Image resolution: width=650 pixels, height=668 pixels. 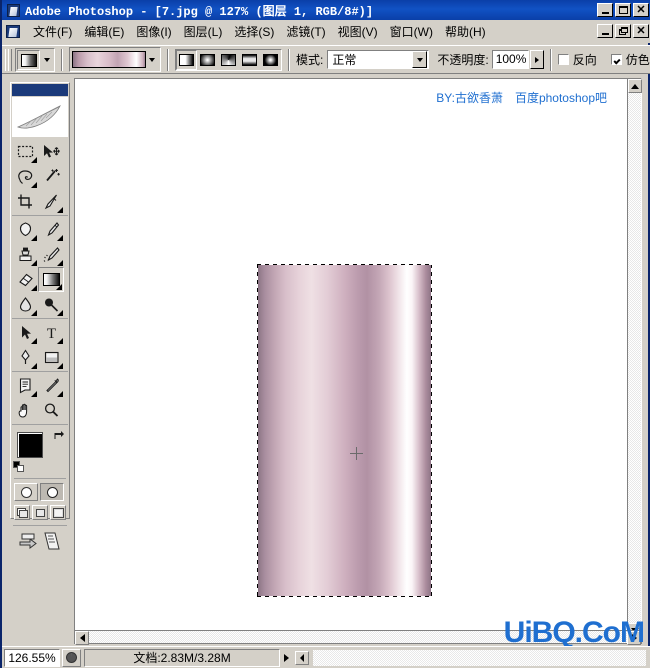 What do you see at coordinates (51, 176) in the screenshot?
I see `tool-magic-wand` at bounding box center [51, 176].